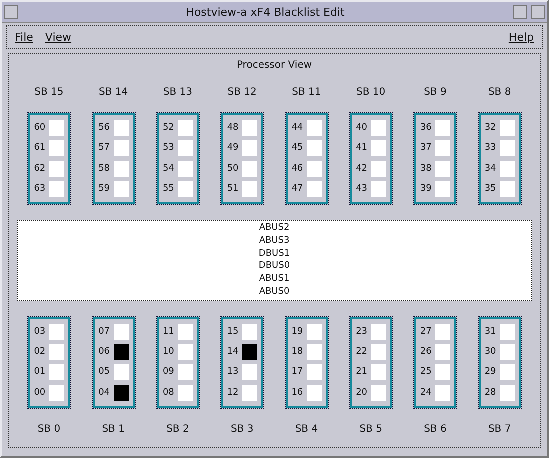 The image size is (549, 458). What do you see at coordinates (426, 128) in the screenshot?
I see `cpu-label: 36` at bounding box center [426, 128].